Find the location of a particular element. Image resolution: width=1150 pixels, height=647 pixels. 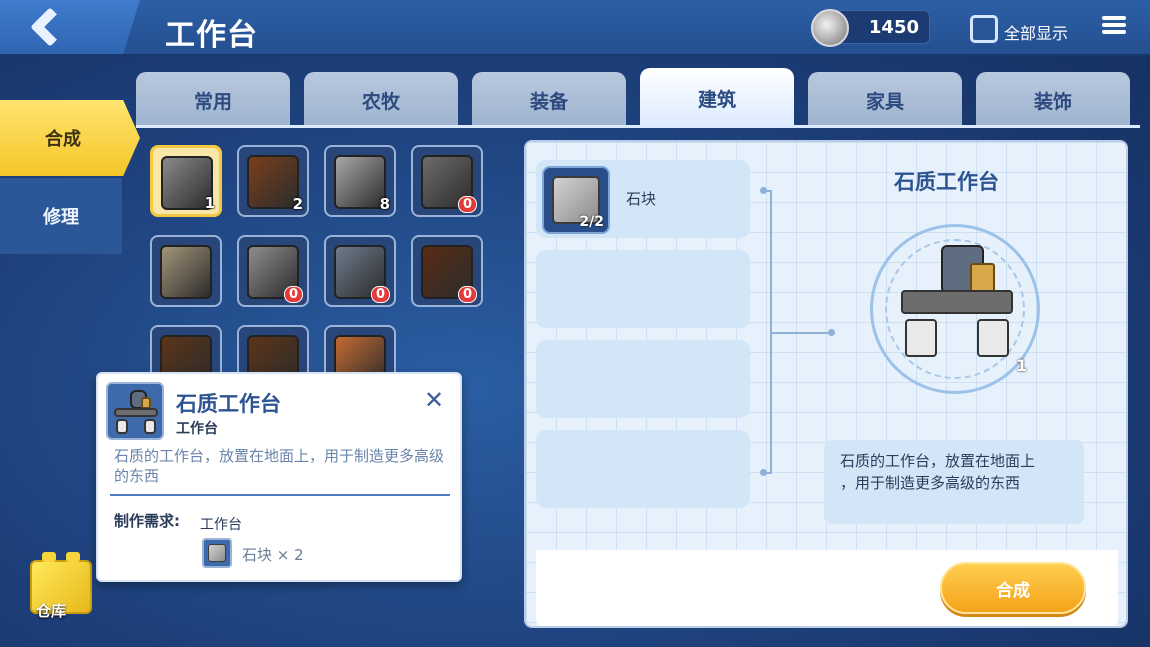

coin-icon is located at coordinates (830, 28).